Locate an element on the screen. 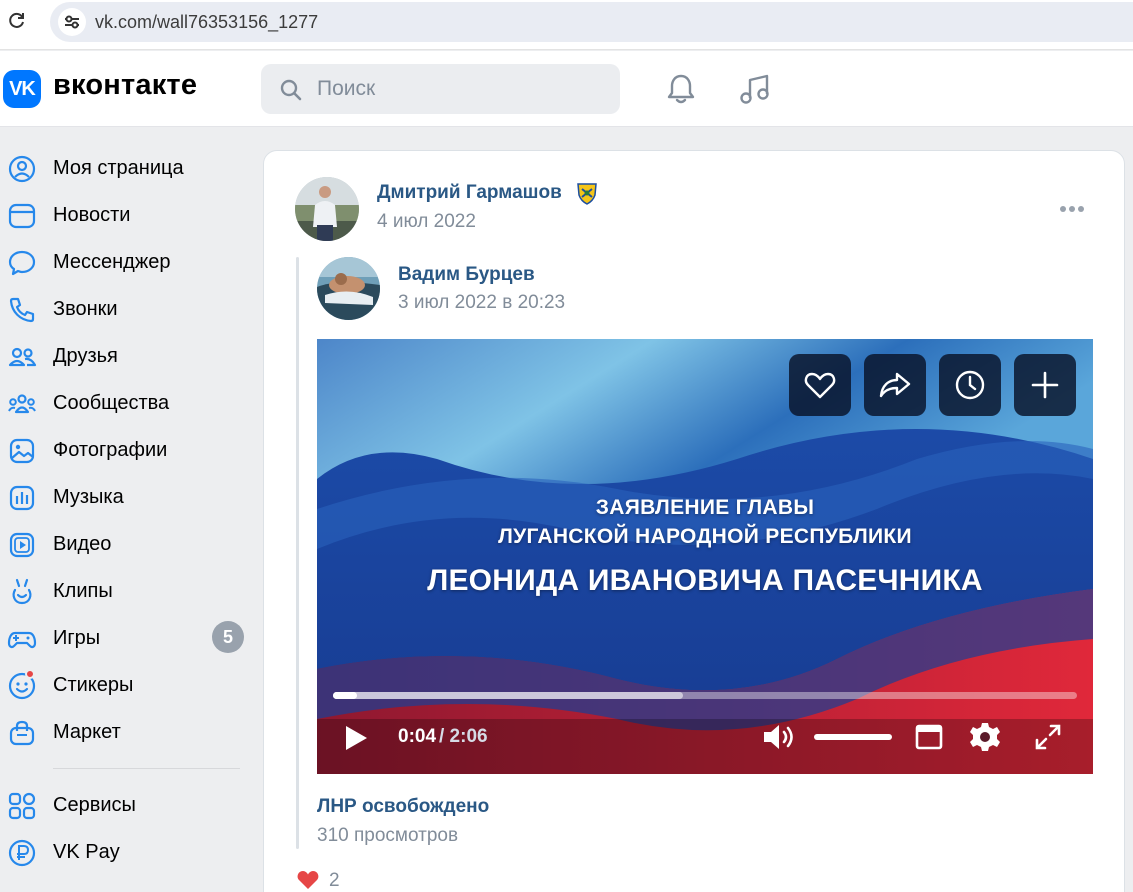 The image size is (1133, 892). sidebar-item-messenger: Мессенджер is located at coordinates (125, 262).